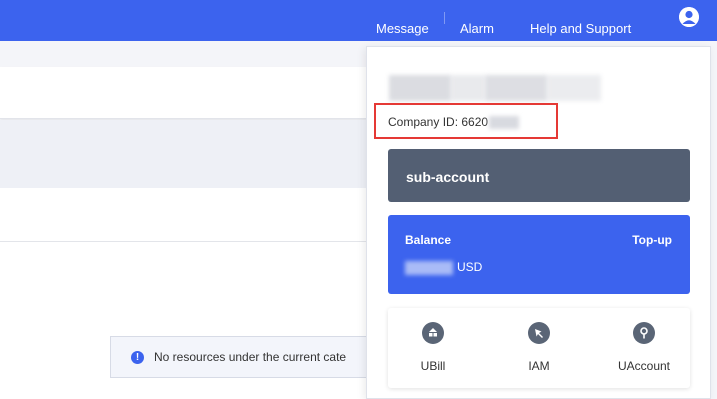 This screenshot has height=399, width=717. I want to click on balance-currency: USD, so click(470, 267).